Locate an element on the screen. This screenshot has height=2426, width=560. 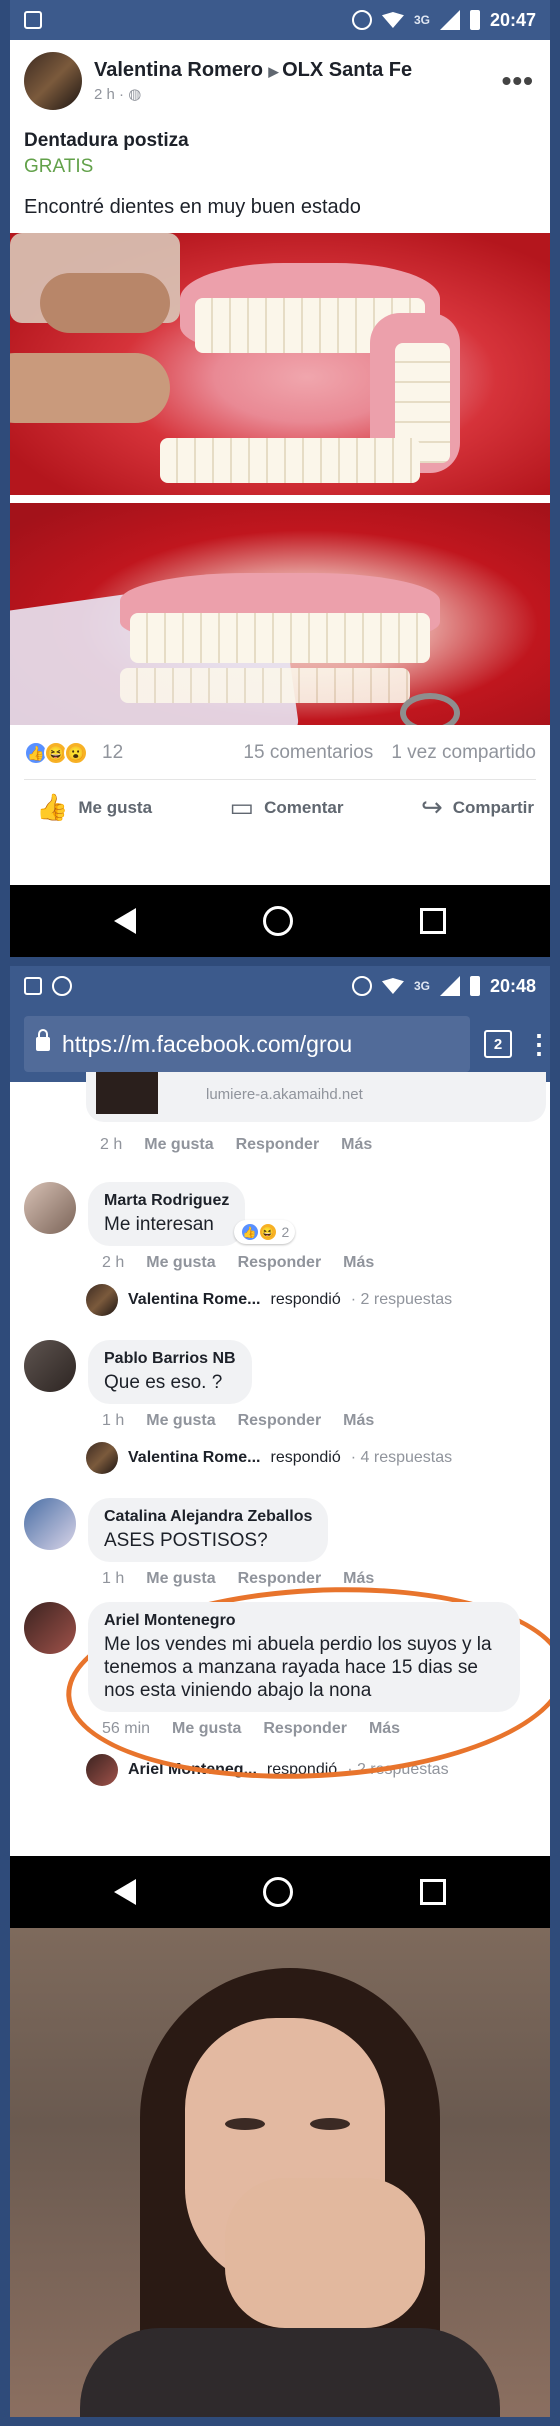
wow-reaction-icon: 😮 is located at coordinates (76, 753).